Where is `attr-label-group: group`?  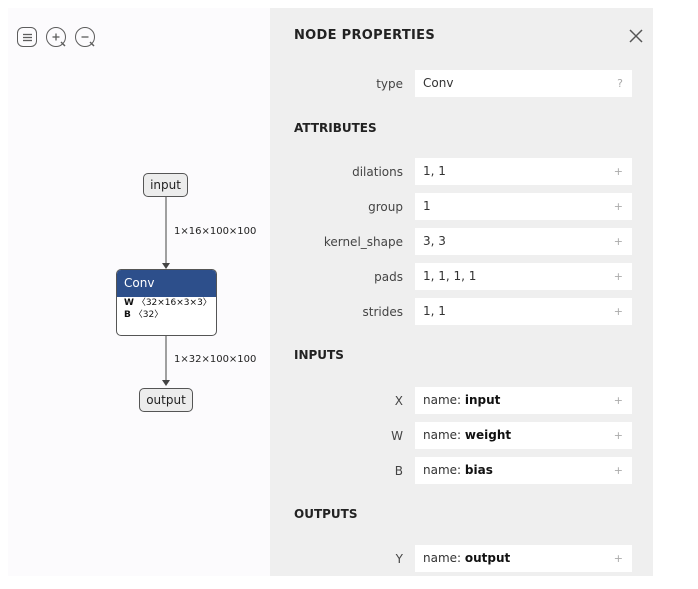
attr-label-group: group is located at coordinates (385, 207).